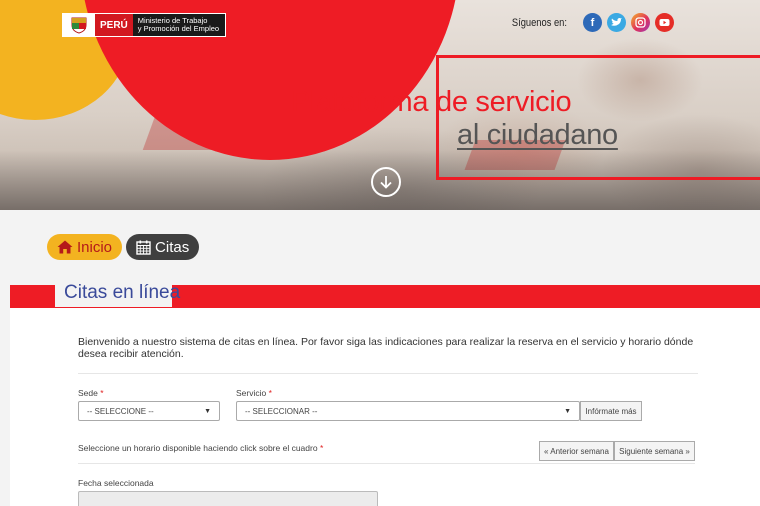  I want to click on hero-title-line1: Plataforma de servicio, so click(431, 102).